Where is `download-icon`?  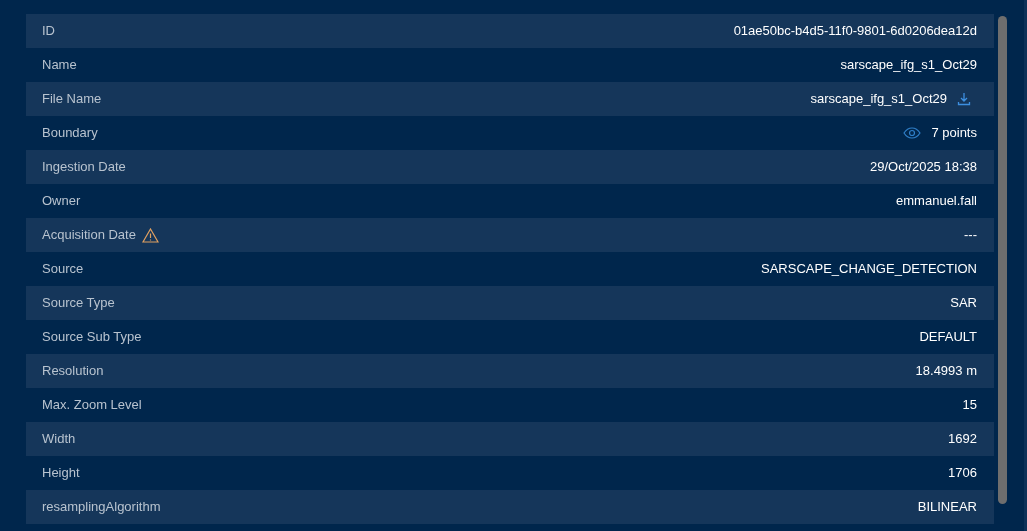
download-icon is located at coordinates (964, 99).